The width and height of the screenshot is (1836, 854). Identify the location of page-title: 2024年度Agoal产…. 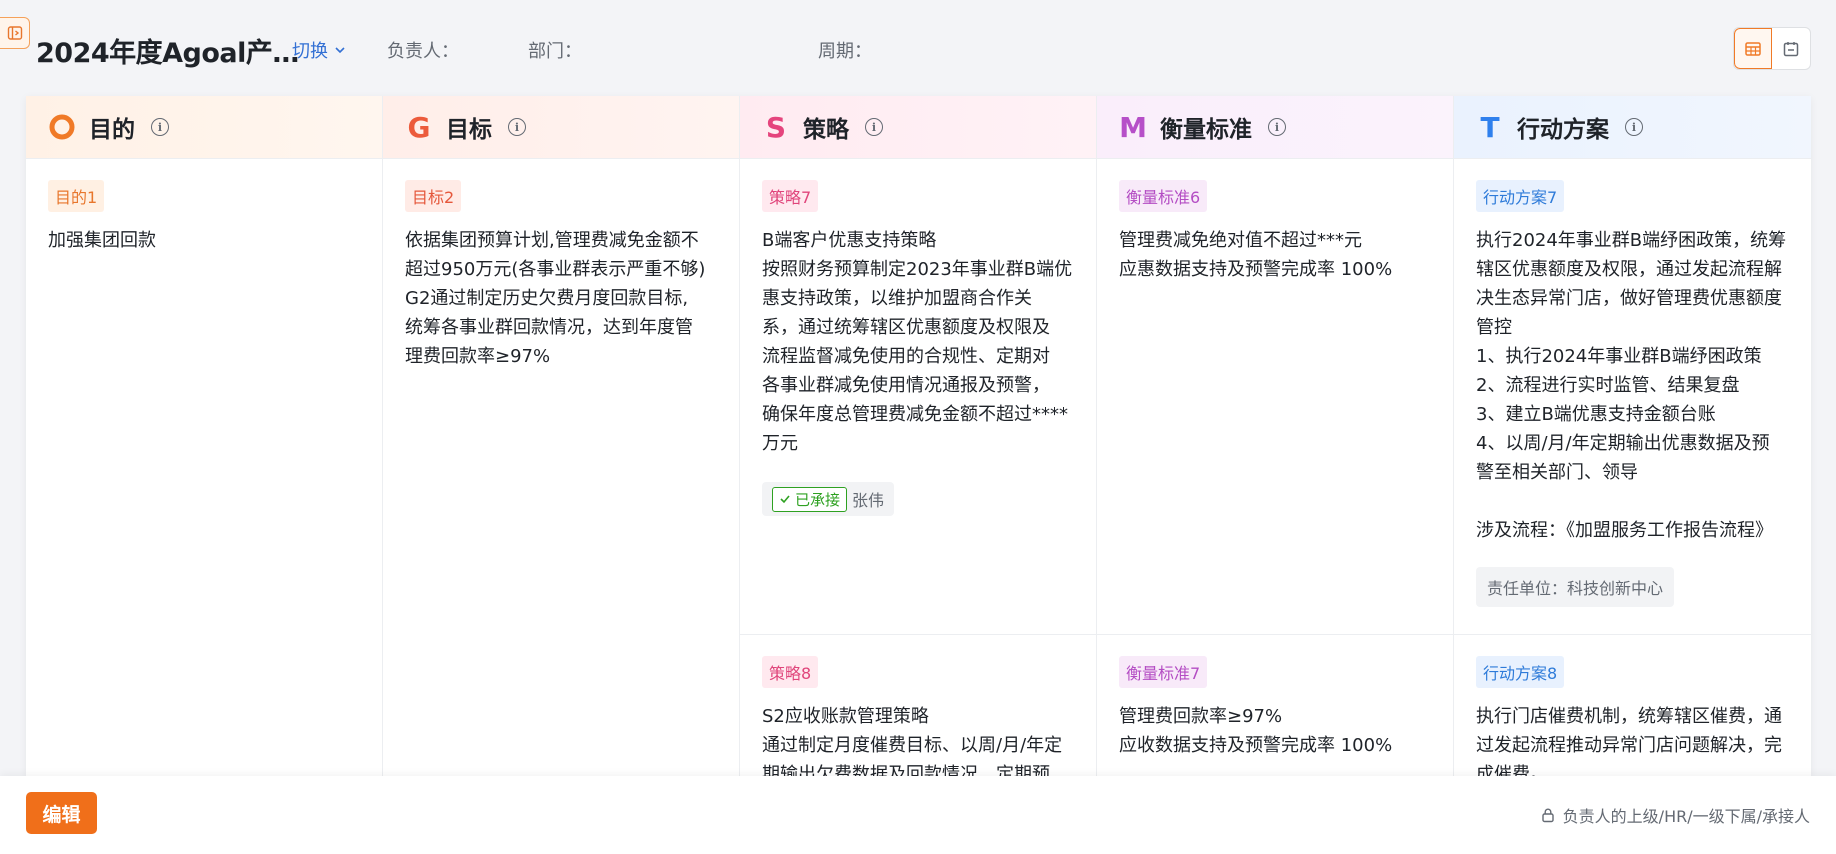
(167, 53).